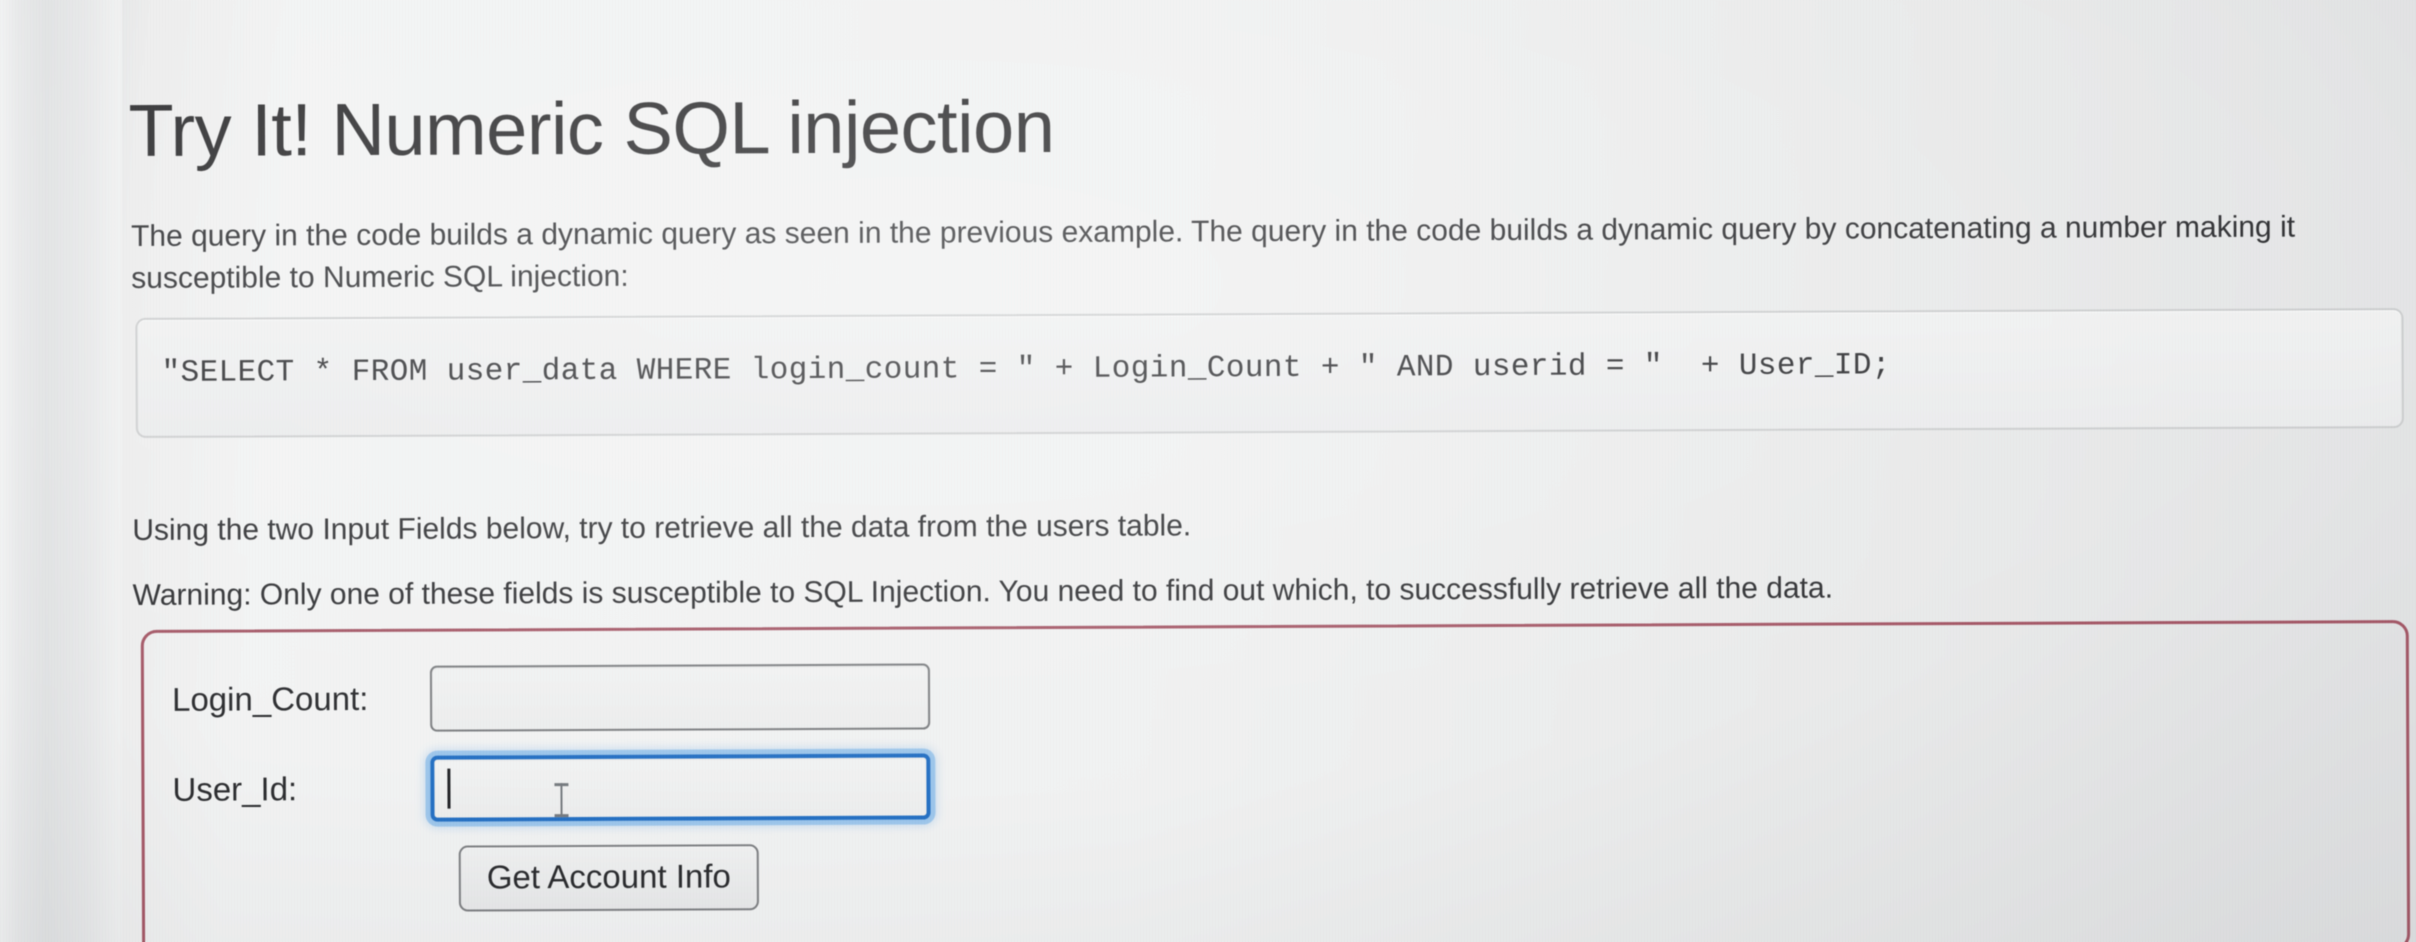  Describe the element at coordinates (591, 128) in the screenshot. I see `page-title: Try It! Numeric SQL injection` at that location.